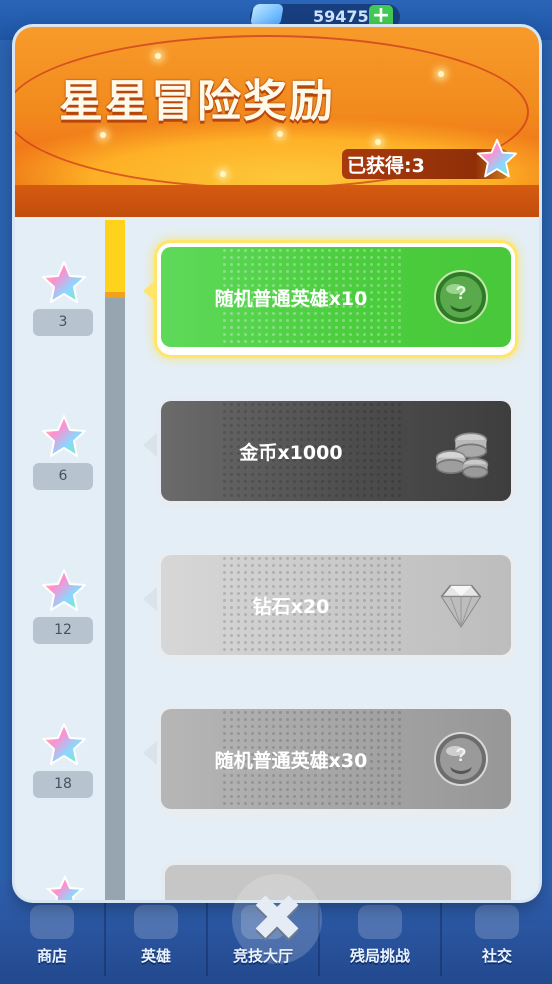 The width and height of the screenshot is (552, 984). I want to click on header-band, so click(277, 201).